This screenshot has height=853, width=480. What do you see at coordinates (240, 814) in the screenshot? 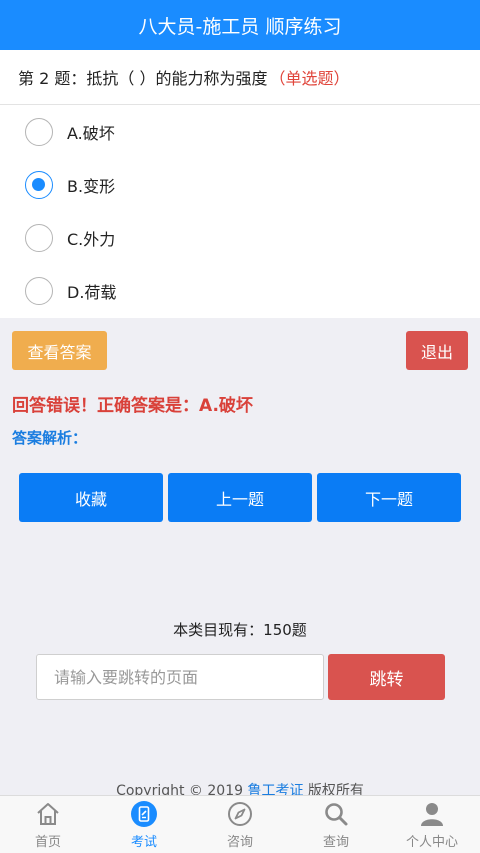
I see `compass-icon` at bounding box center [240, 814].